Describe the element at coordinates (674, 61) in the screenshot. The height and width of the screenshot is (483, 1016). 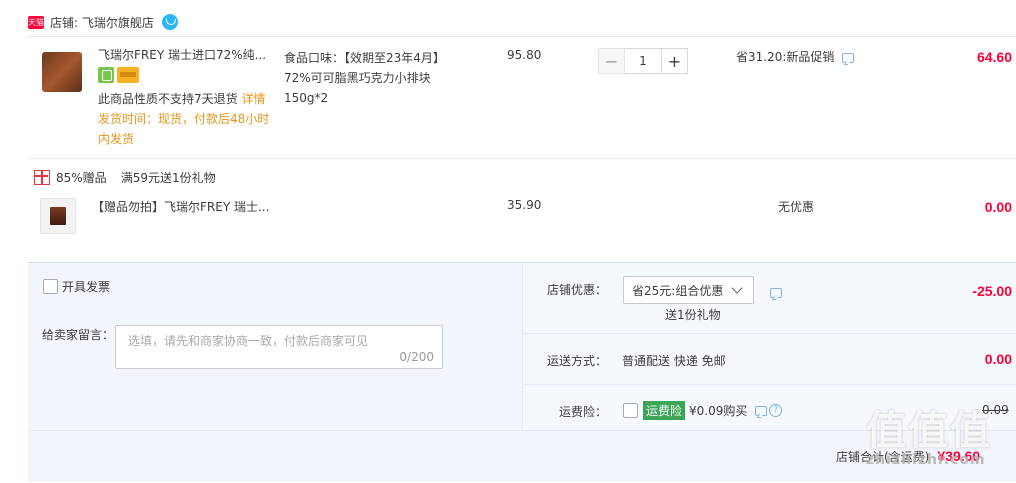
I see `increase-button: +` at that location.